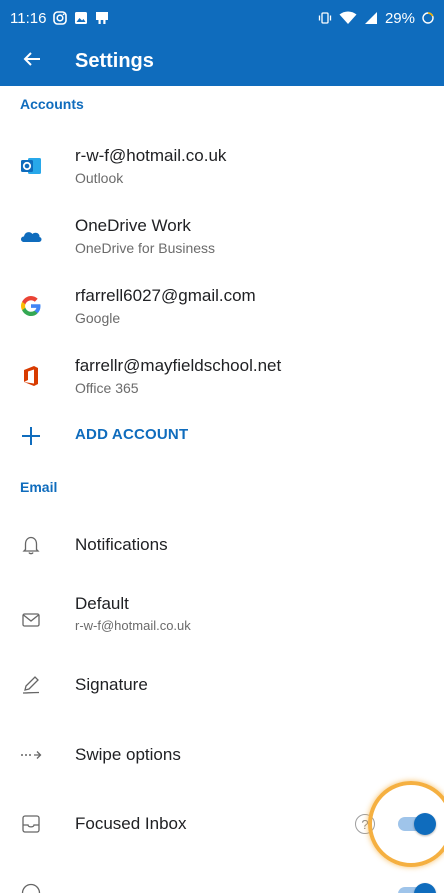 The height and width of the screenshot is (893, 444). I want to click on info-icon, so click(31, 885).